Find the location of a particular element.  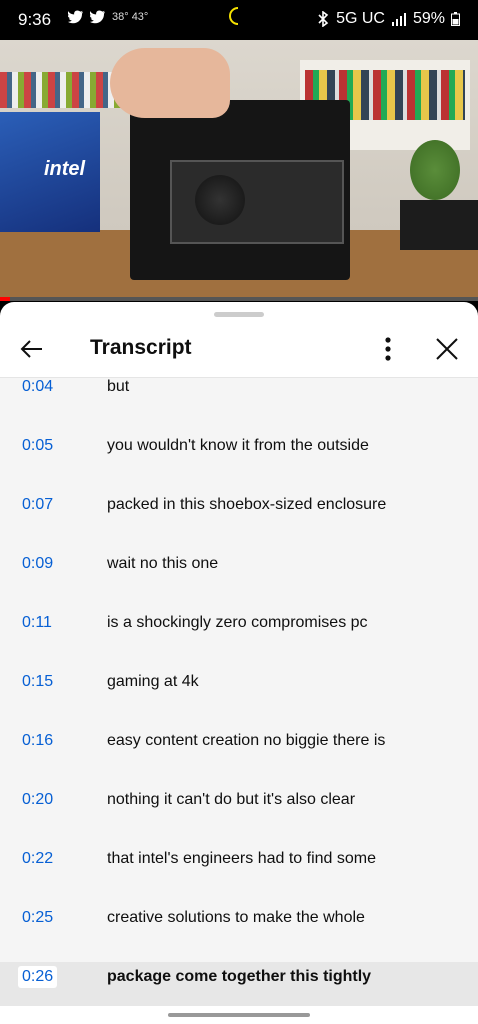

back-arrow-icon is located at coordinates (31, 349).